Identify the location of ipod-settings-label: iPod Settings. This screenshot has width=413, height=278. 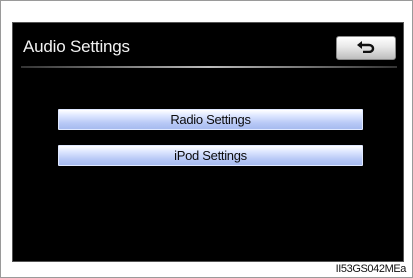
(210, 155).